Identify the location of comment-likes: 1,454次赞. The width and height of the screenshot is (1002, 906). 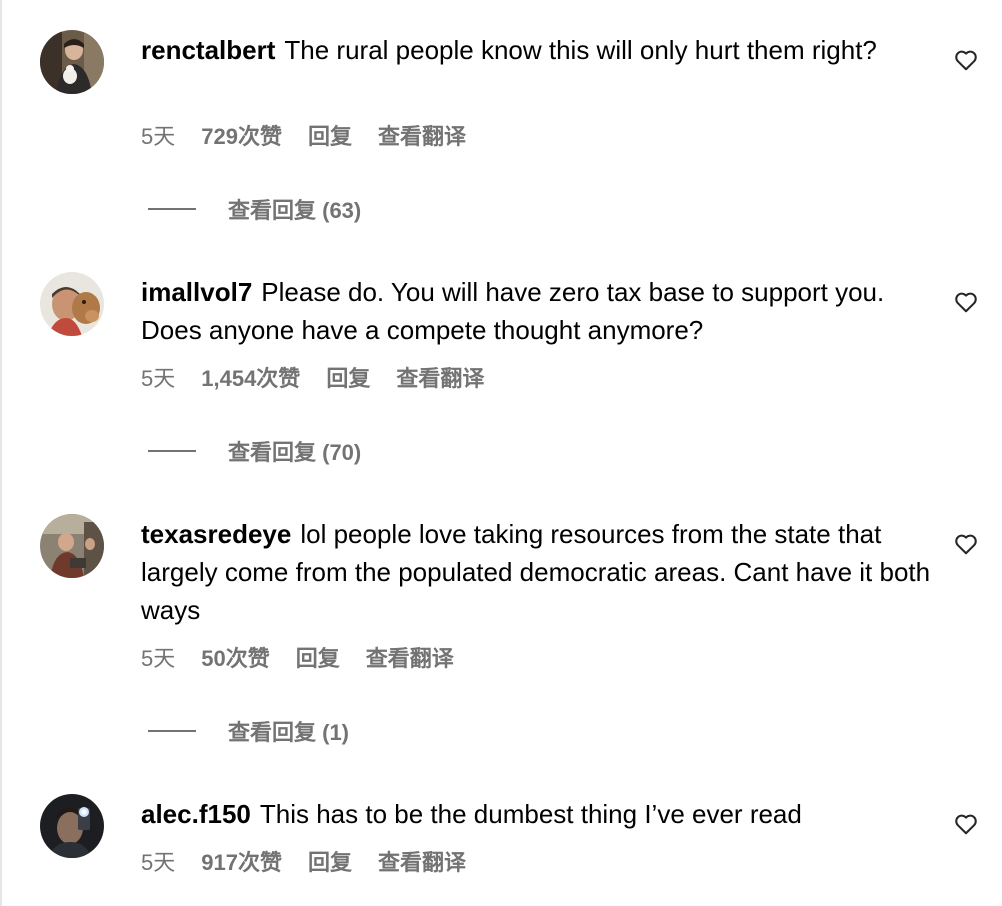
(250, 379).